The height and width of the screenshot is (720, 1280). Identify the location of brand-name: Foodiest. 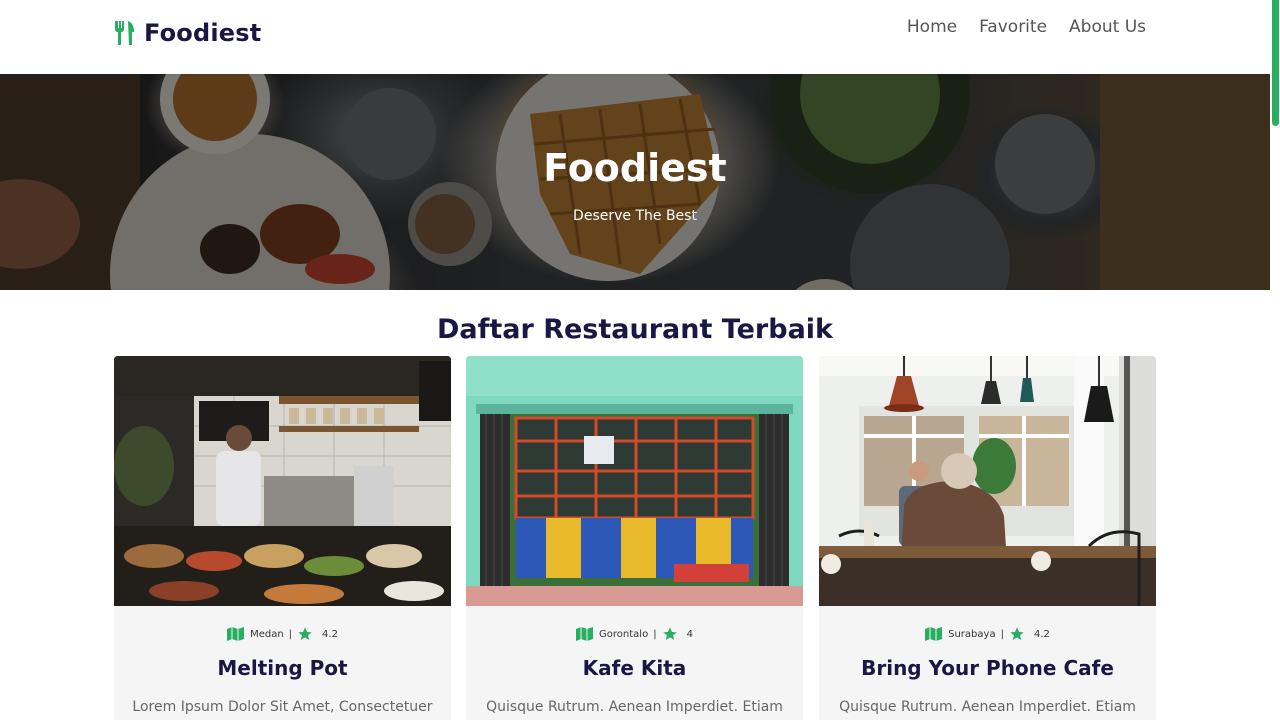
(203, 33).